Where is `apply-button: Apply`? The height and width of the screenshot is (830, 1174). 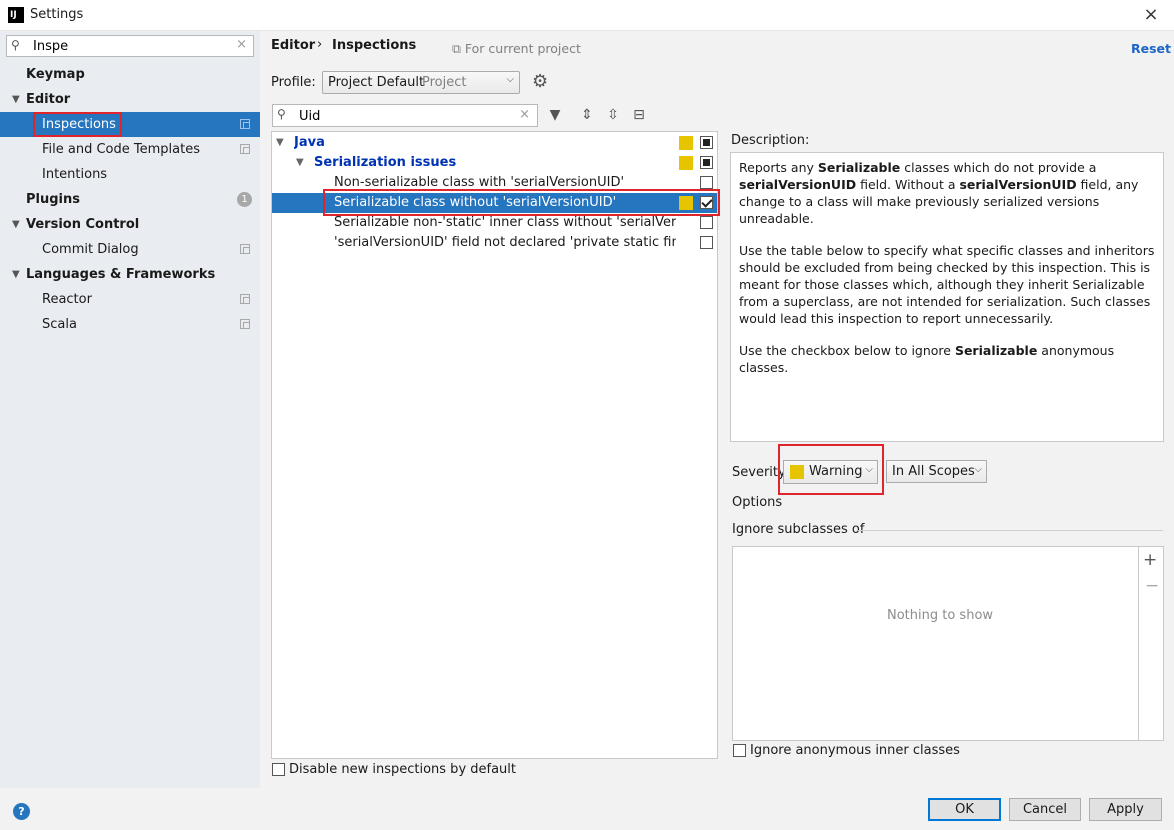
apply-button: Apply is located at coordinates (1125, 809).